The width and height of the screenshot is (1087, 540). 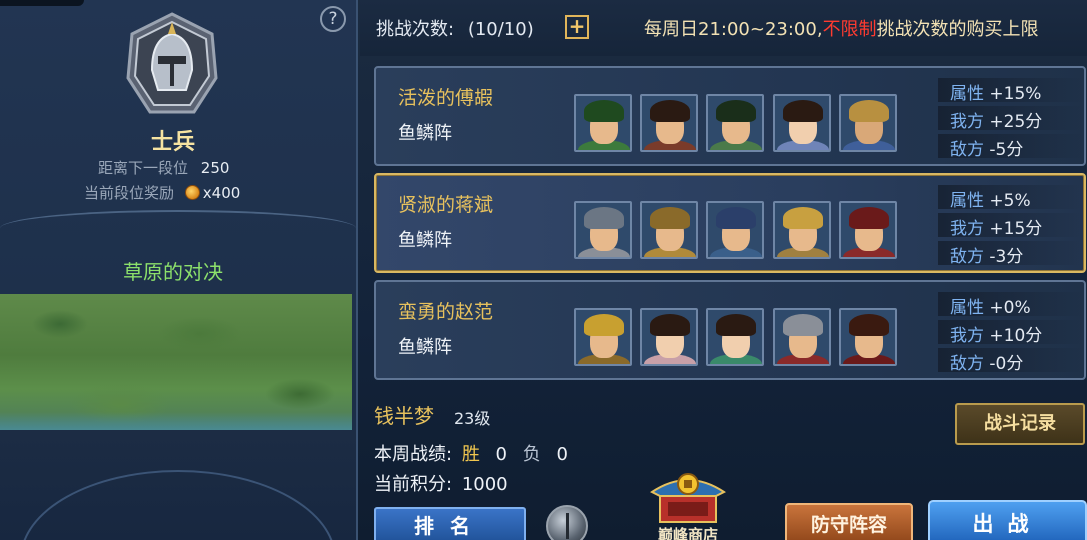 I want to click on knob-icon, so click(x=567, y=522).